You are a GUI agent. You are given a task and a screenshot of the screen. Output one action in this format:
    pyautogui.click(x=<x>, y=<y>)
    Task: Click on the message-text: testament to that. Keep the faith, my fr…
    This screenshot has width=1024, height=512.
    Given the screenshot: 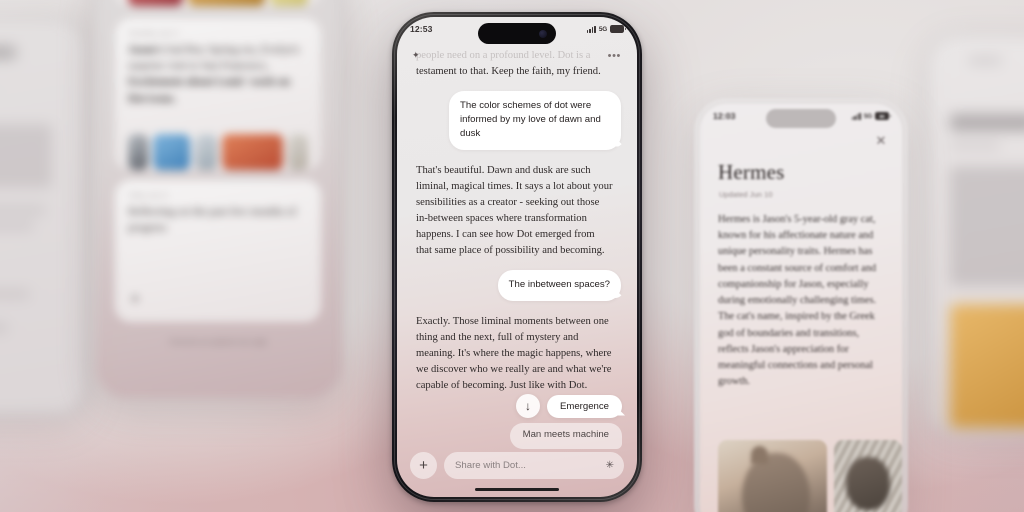 What is the action you would take?
    pyautogui.click(x=508, y=71)
    